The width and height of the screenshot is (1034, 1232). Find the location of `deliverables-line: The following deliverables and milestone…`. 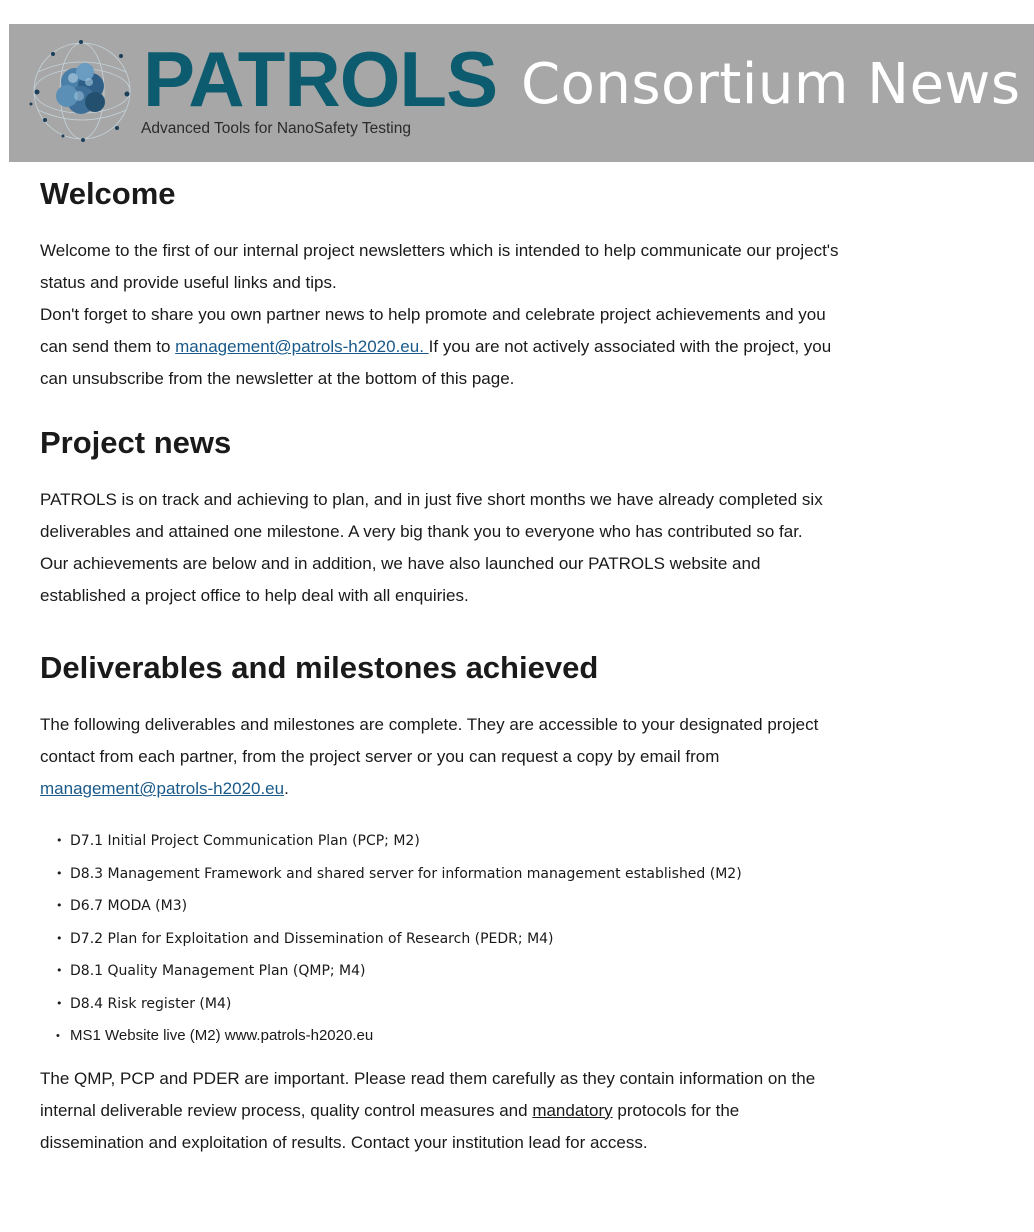

deliverables-line: The following deliverables and milestone… is located at coordinates (429, 724).